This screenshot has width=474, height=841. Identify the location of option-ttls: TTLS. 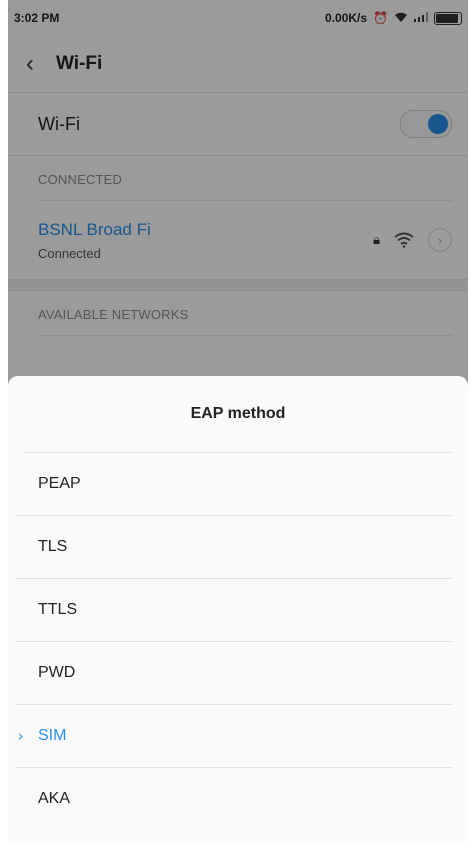
(234, 610).